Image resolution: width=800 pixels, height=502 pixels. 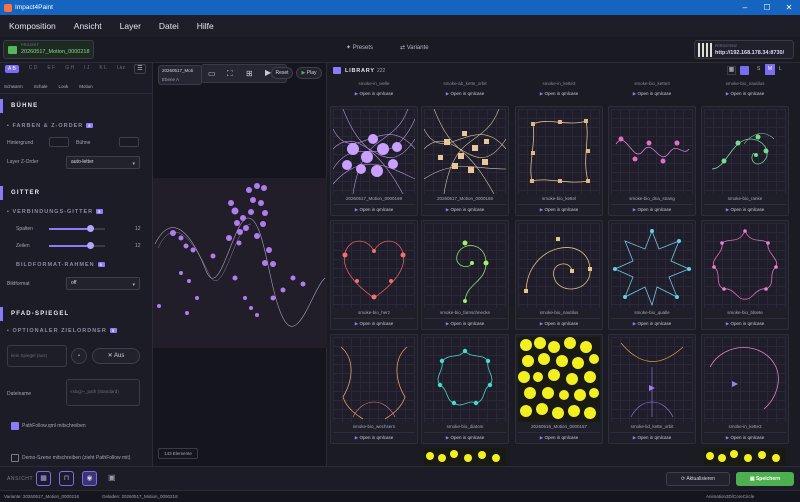 I want to click on maximize-button: ☐, so click(x=767, y=7).